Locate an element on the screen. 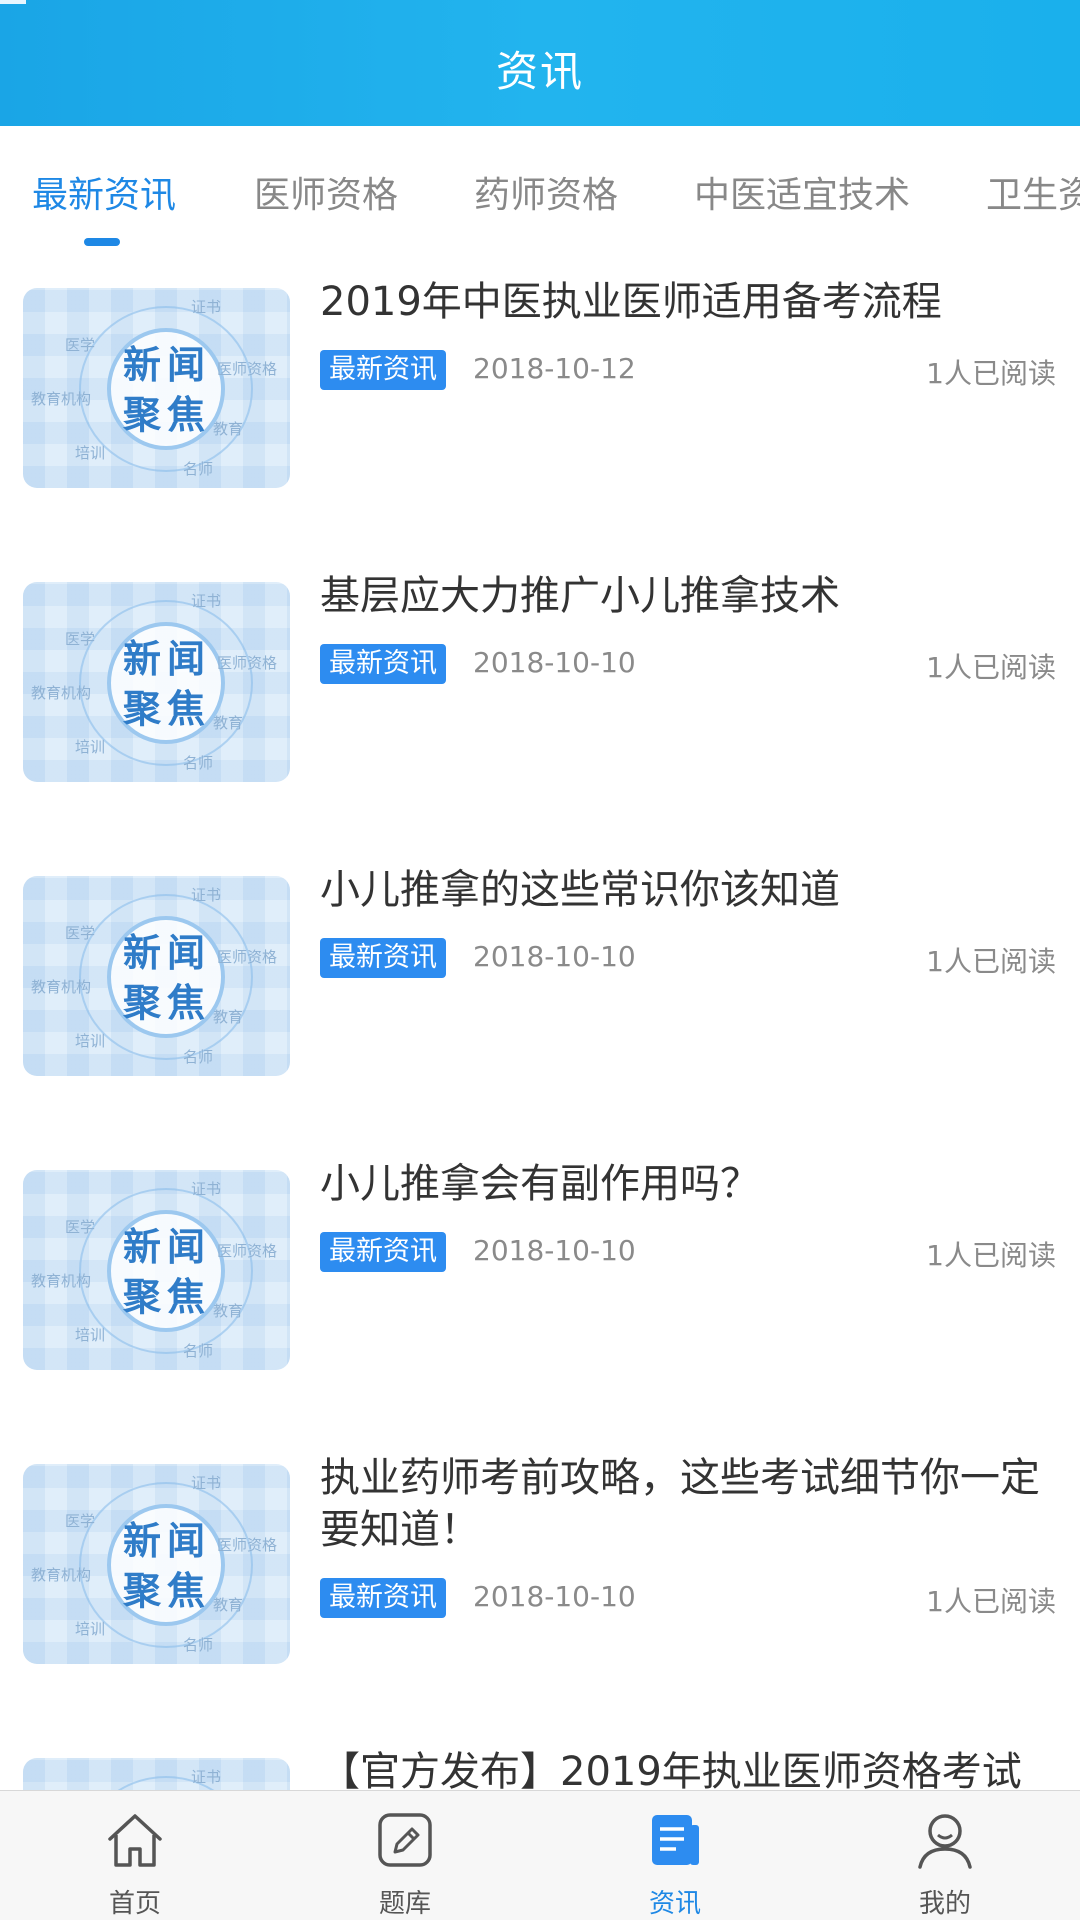 Image resolution: width=1080 pixels, height=1920 pixels. news-meta: 最新资讯 2018-10-12 1人已阅读 is located at coordinates (690, 370).